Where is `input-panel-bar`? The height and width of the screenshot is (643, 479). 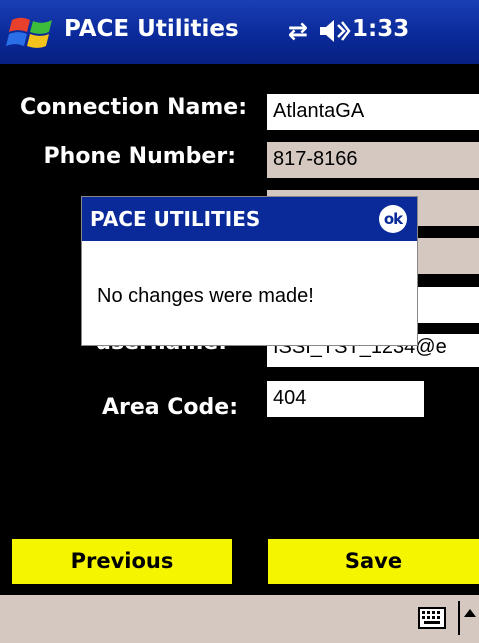
input-panel-bar is located at coordinates (239, 619).